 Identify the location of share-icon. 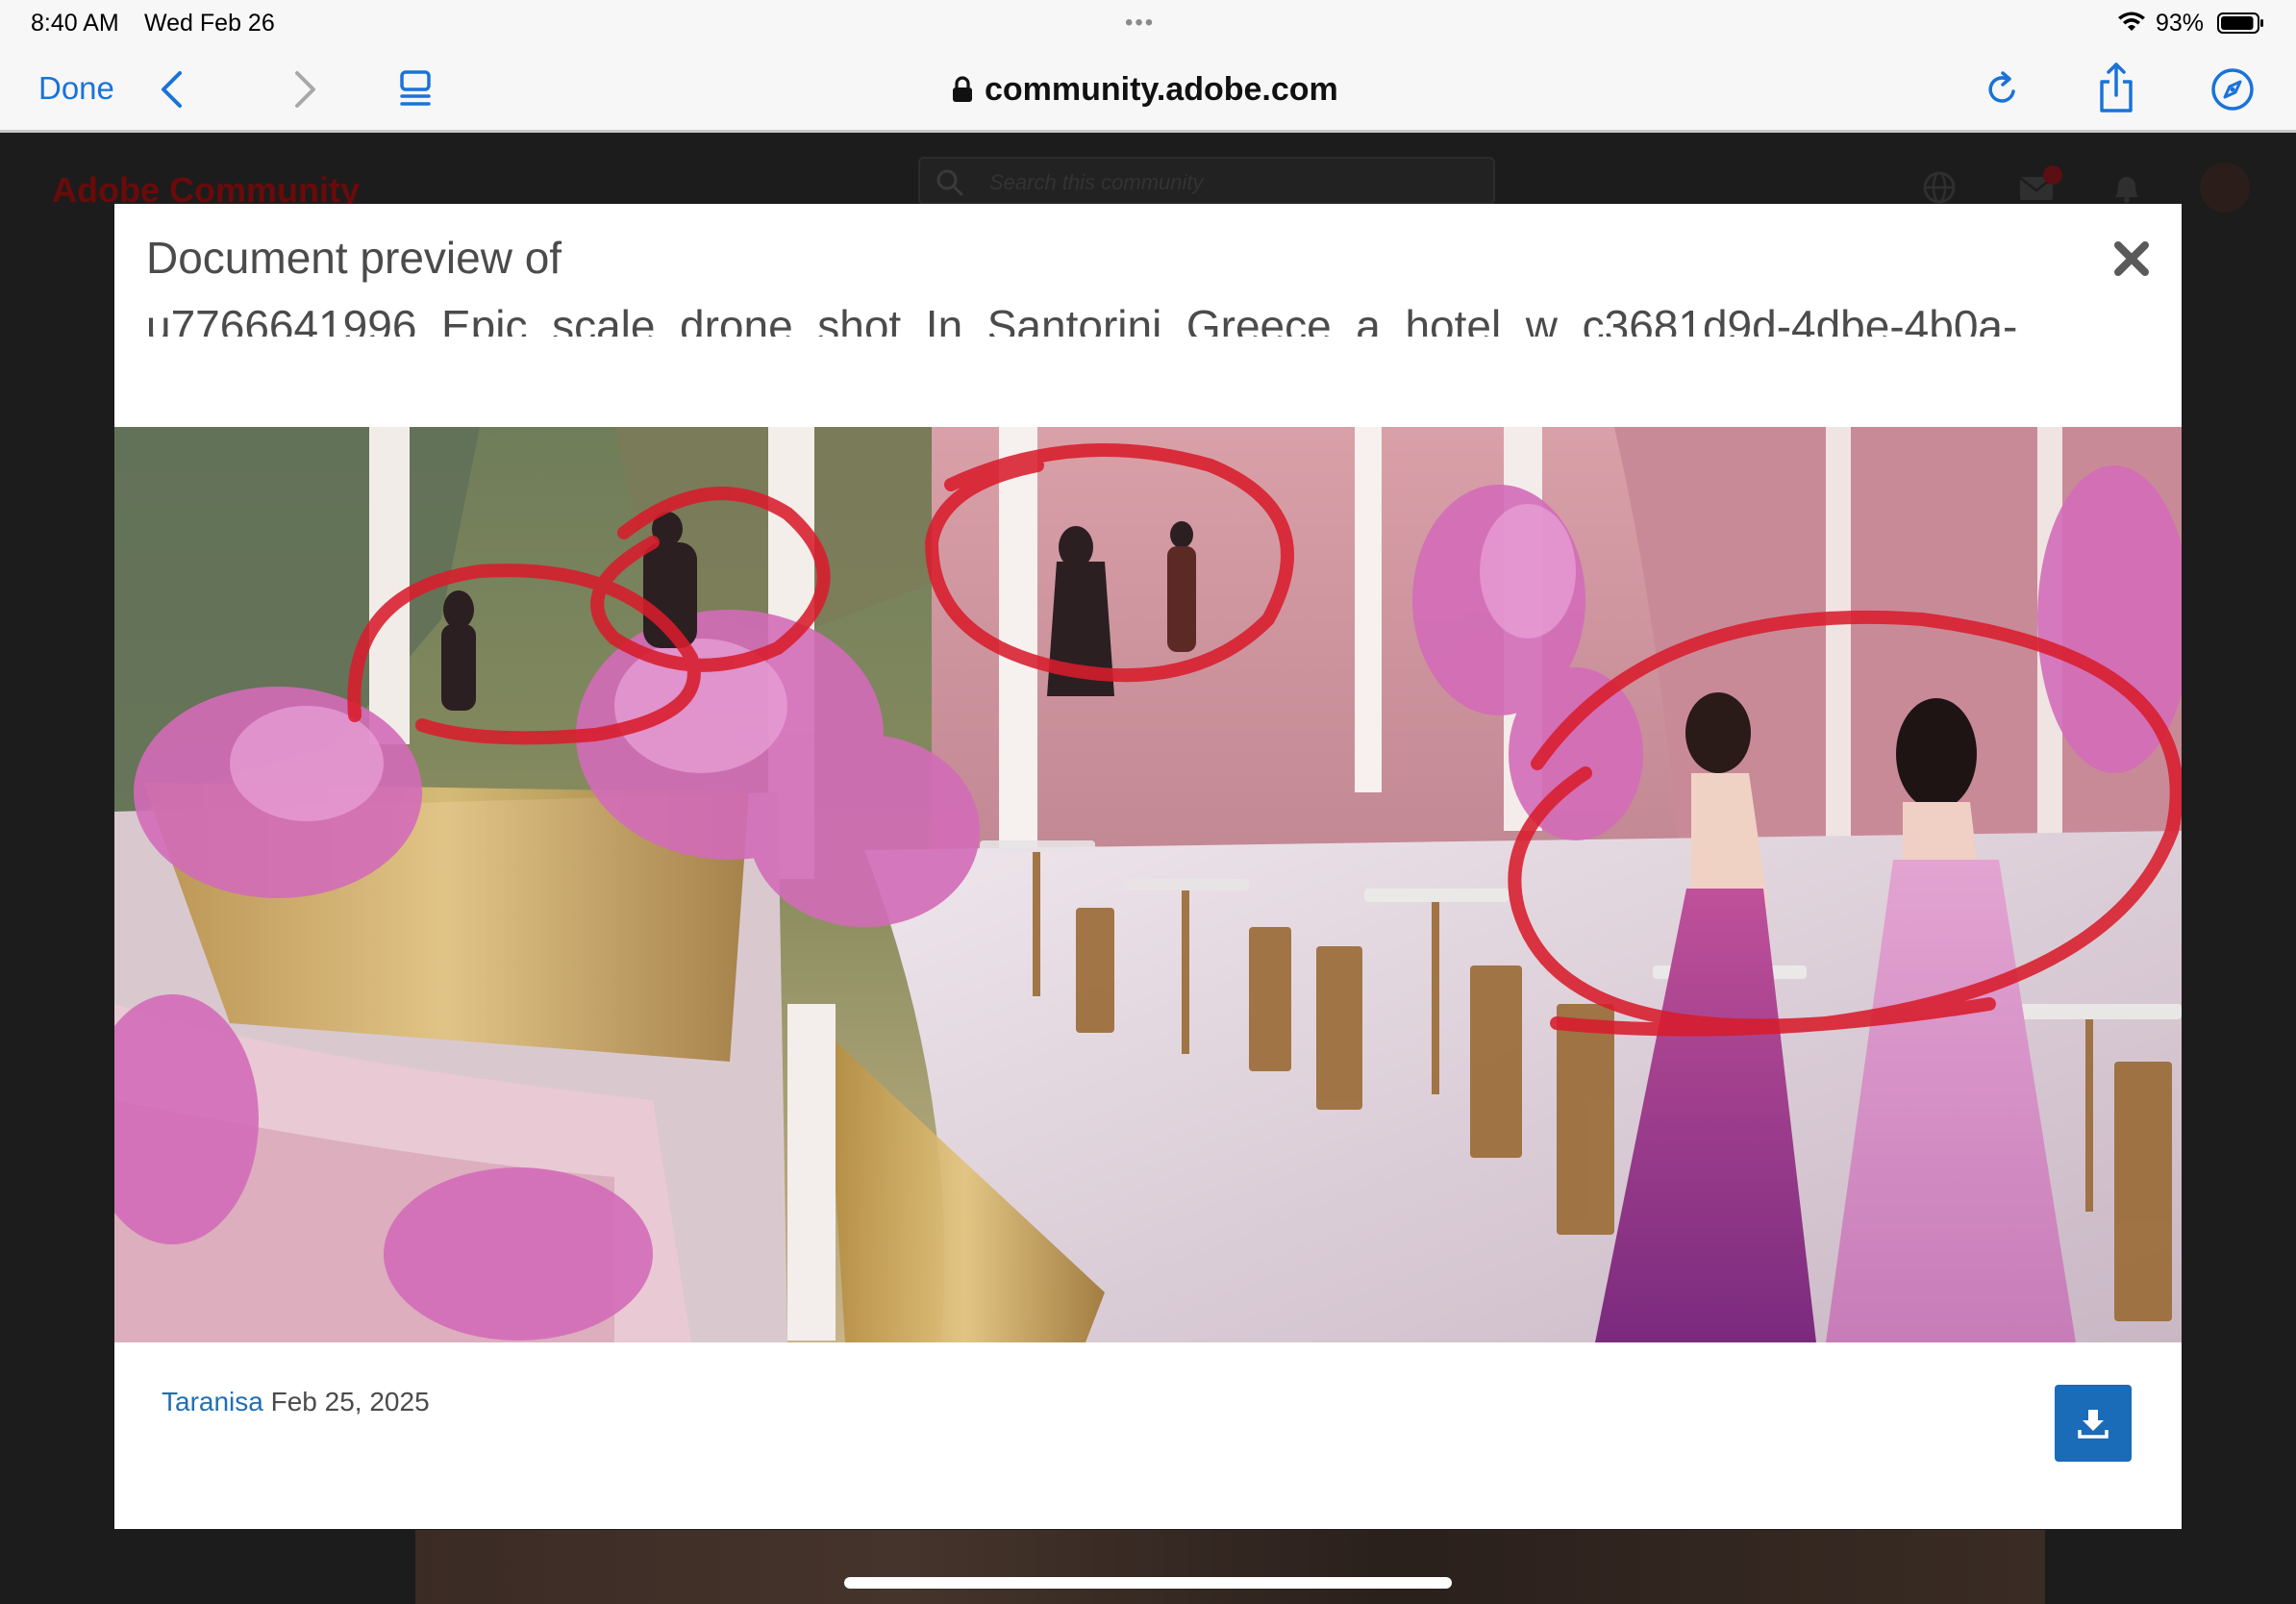
(2116, 88).